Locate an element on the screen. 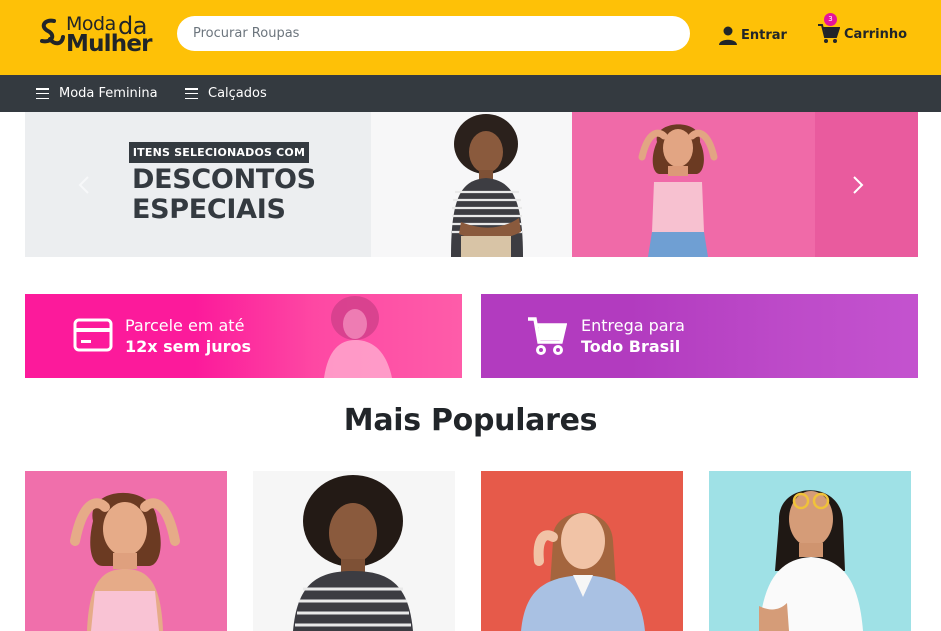 This screenshot has height=631, width=941. carousel-prev-button is located at coordinates (84, 185).